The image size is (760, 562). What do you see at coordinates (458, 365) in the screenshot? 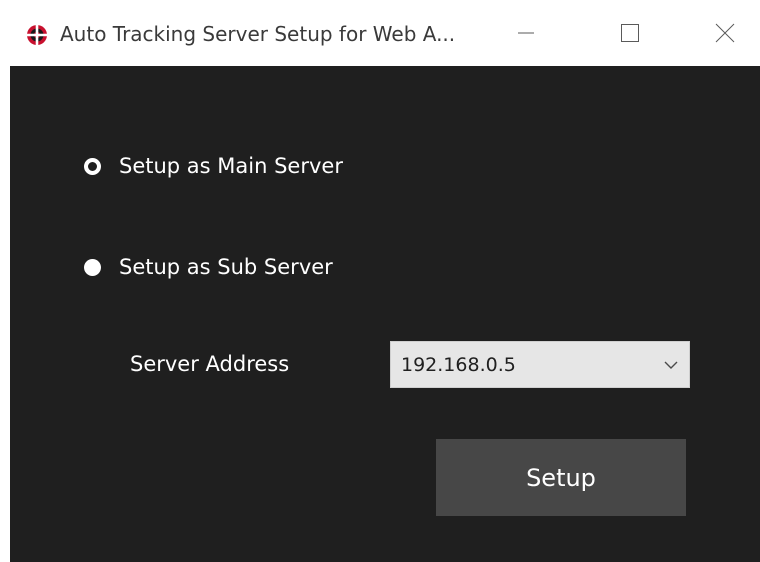
I see `server-address-value: 192.168.0.5` at bounding box center [458, 365].